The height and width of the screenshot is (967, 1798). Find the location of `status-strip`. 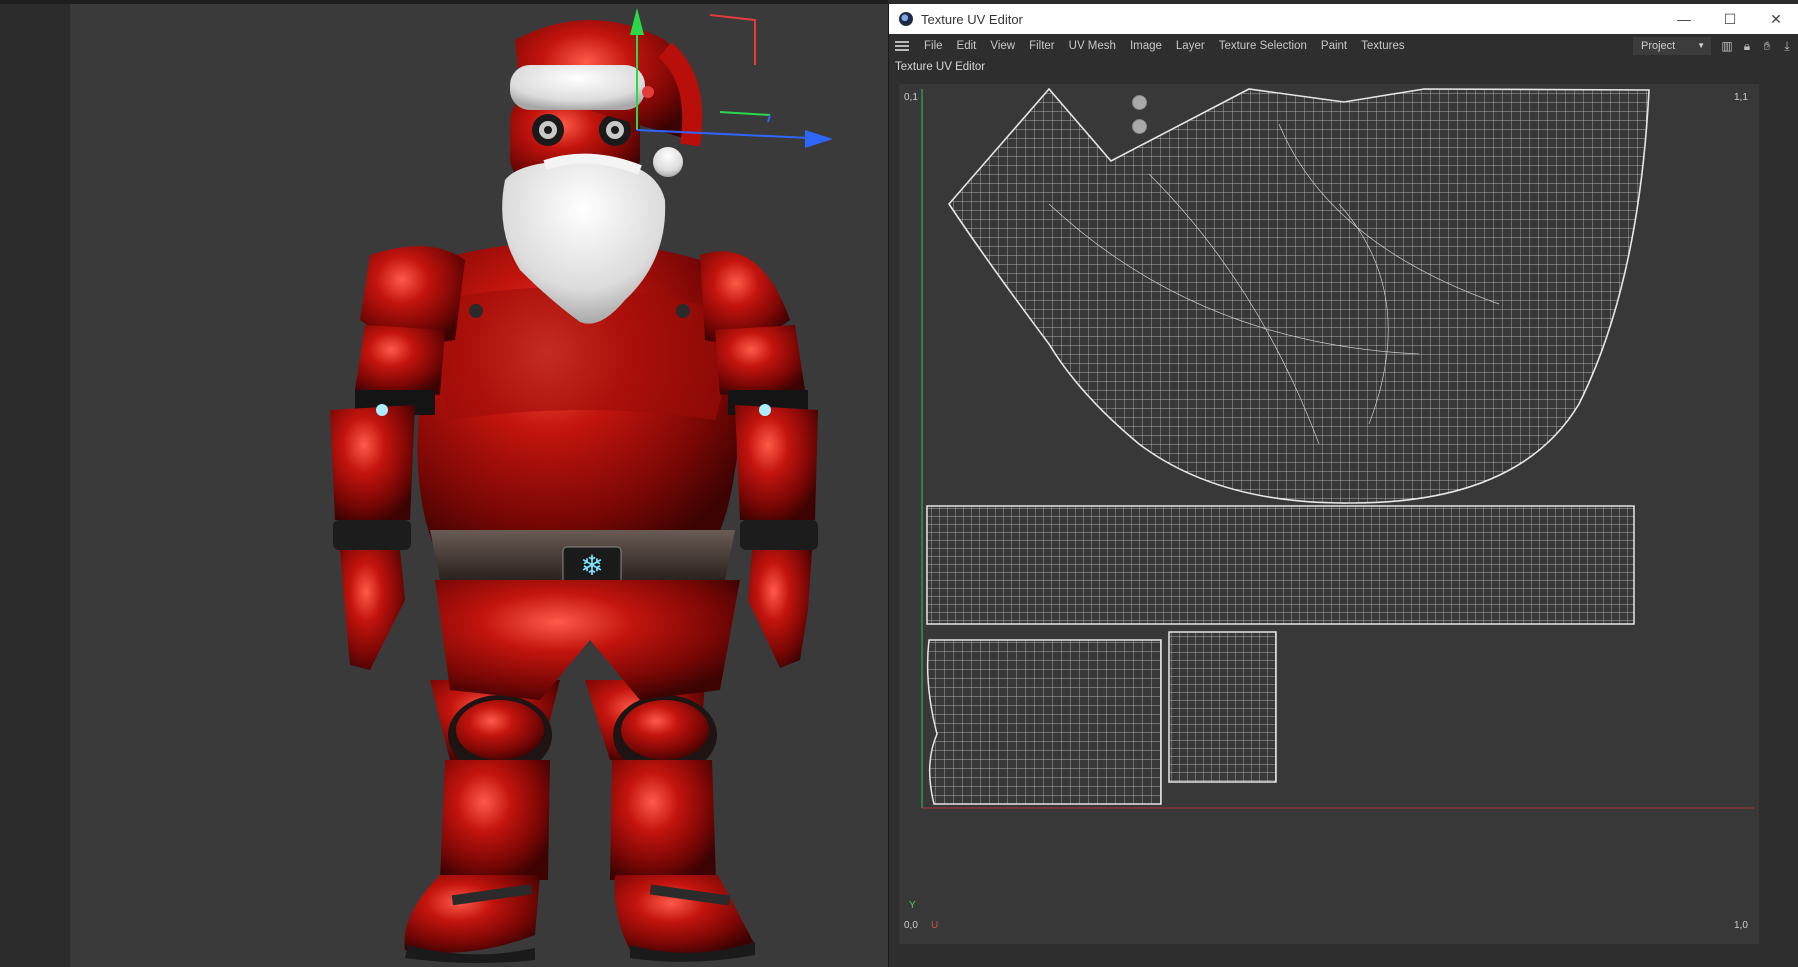

status-strip is located at coordinates (1343, 959).